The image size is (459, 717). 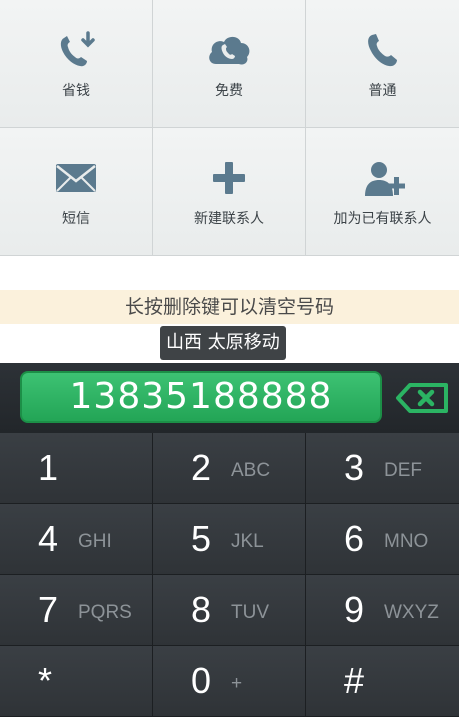 I want to click on key-letters: DEF, so click(x=403, y=470).